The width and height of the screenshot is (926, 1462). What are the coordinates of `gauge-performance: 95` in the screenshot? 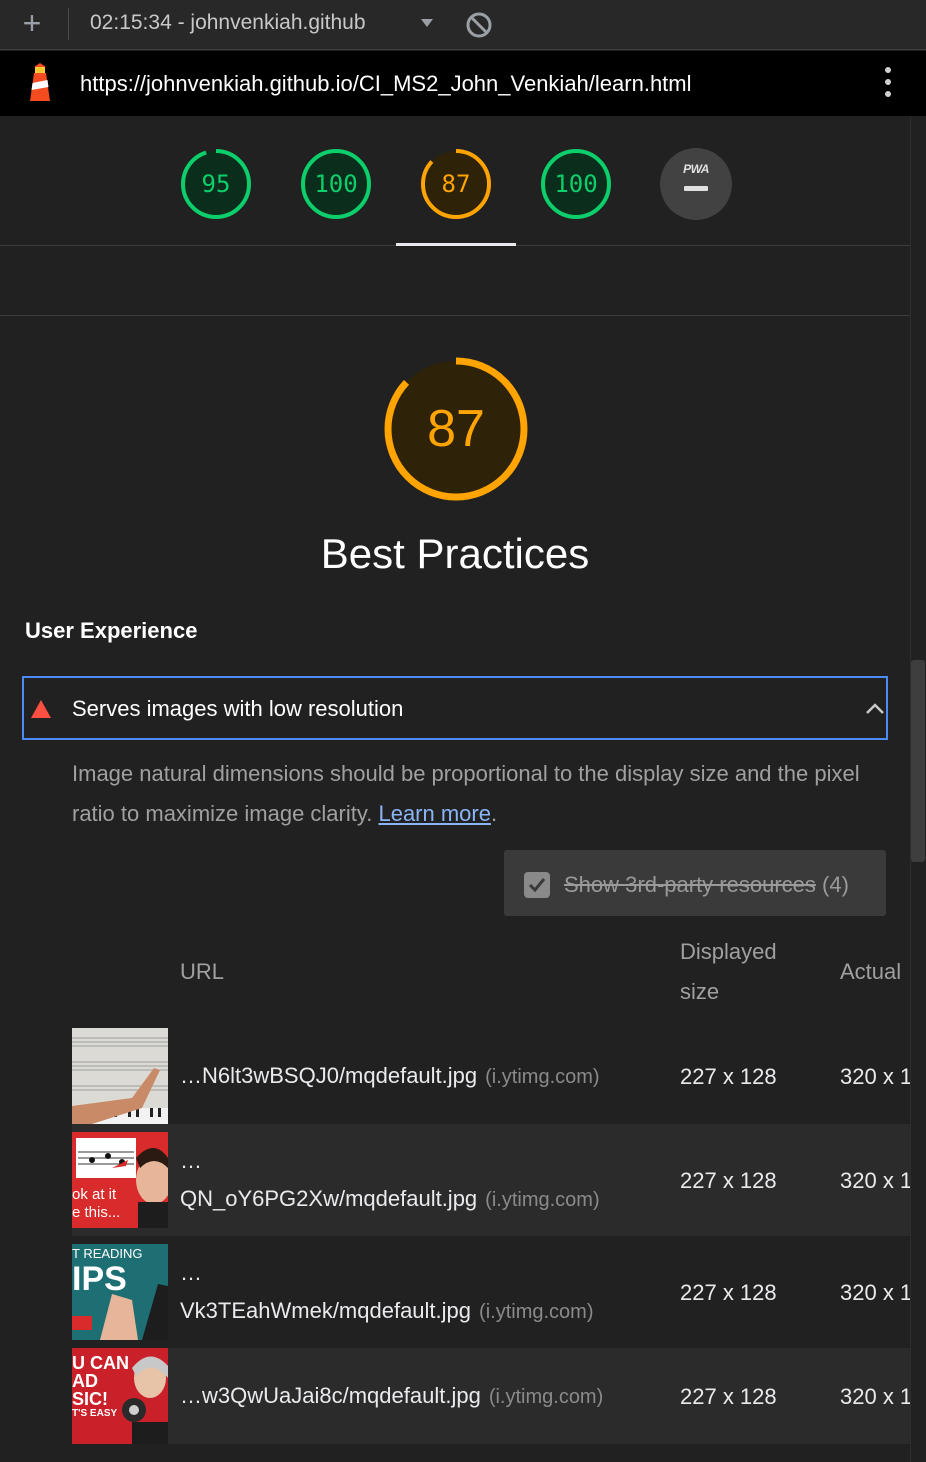 It's located at (216, 184).